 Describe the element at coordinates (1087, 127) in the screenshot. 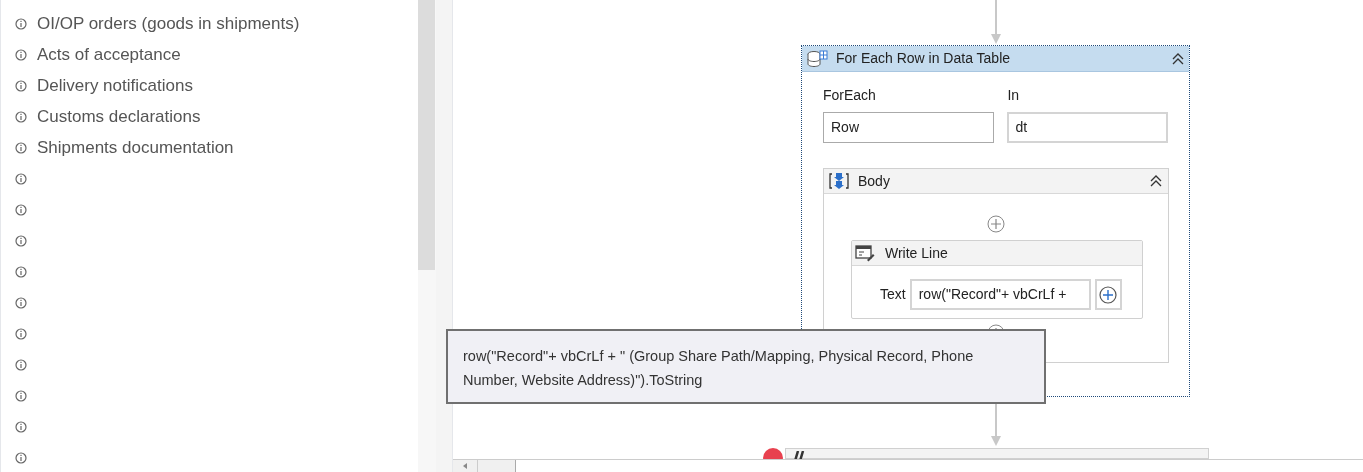

I see `input-field: dt` at that location.